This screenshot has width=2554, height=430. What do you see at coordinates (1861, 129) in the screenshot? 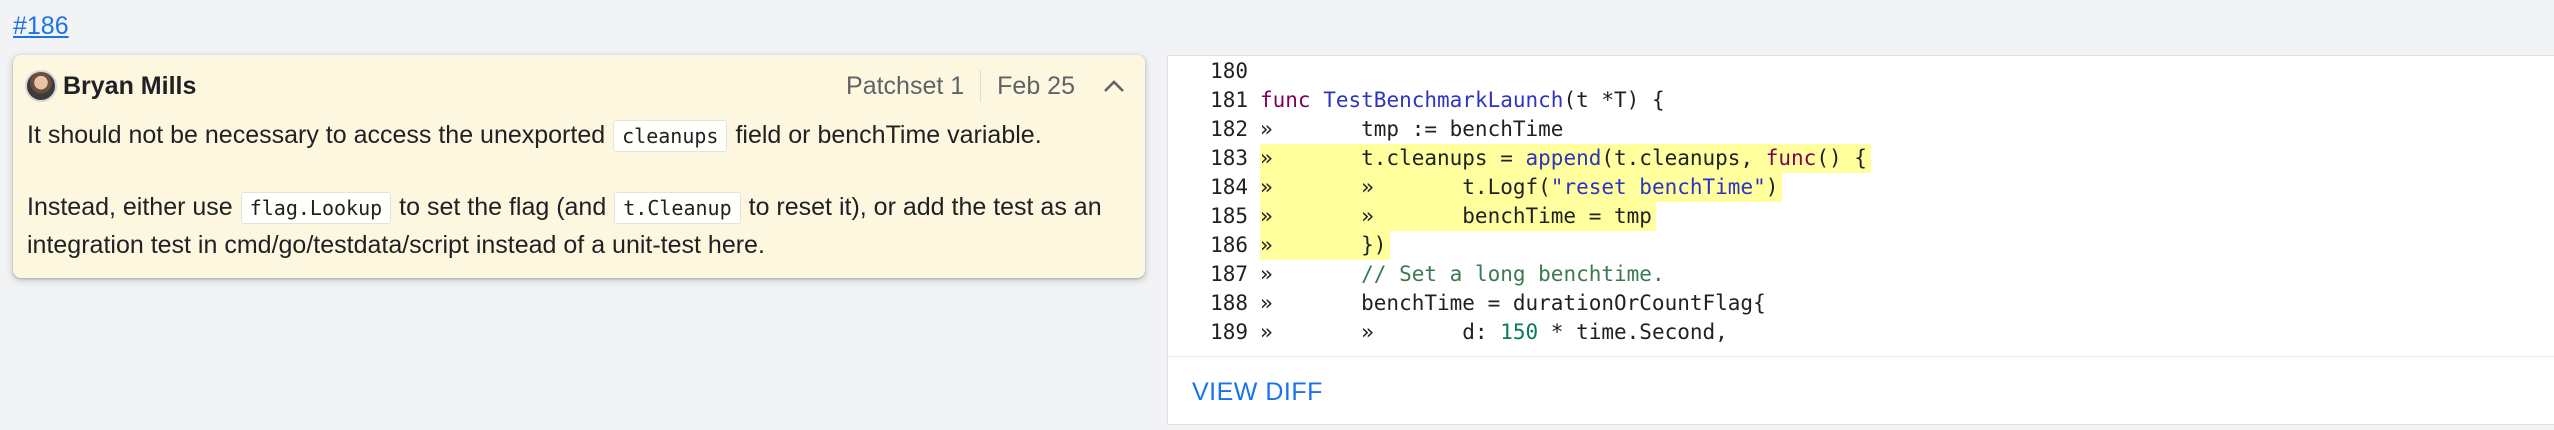
I see `code-line: 182 » tmp := benchTime` at bounding box center [1861, 129].